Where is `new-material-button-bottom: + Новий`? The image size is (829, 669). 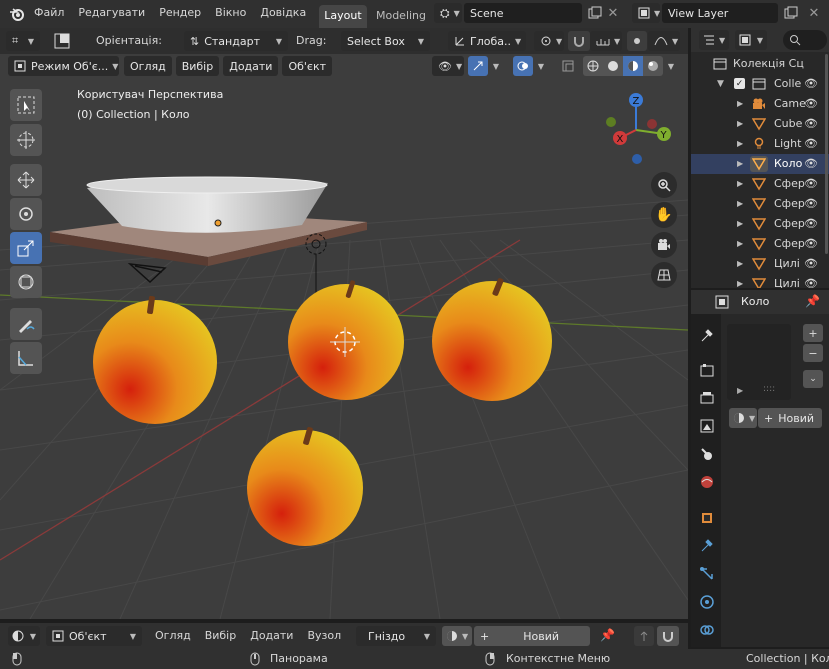
new-material-button-bottom: + Новий is located at coordinates (532, 636).